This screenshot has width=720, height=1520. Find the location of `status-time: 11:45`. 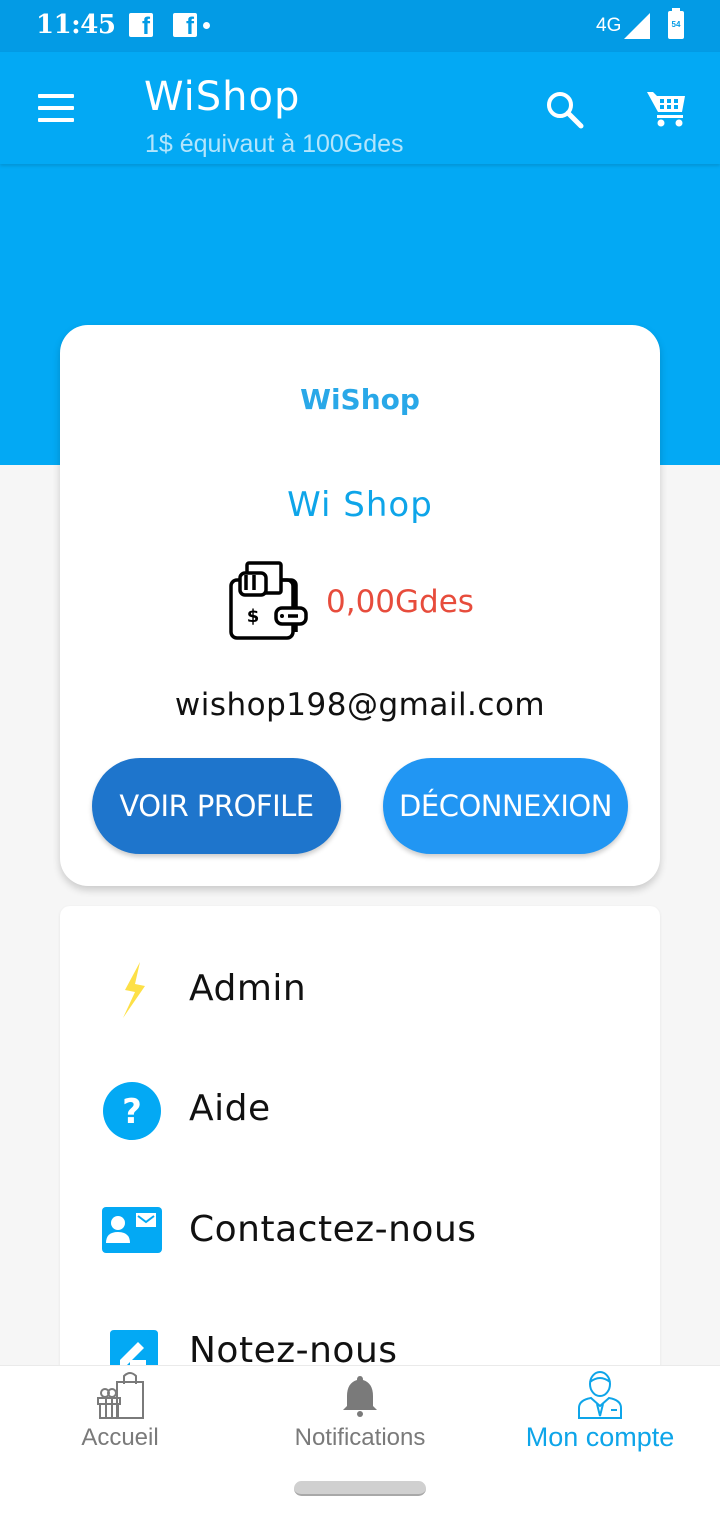

status-time: 11:45 is located at coordinates (76, 25).